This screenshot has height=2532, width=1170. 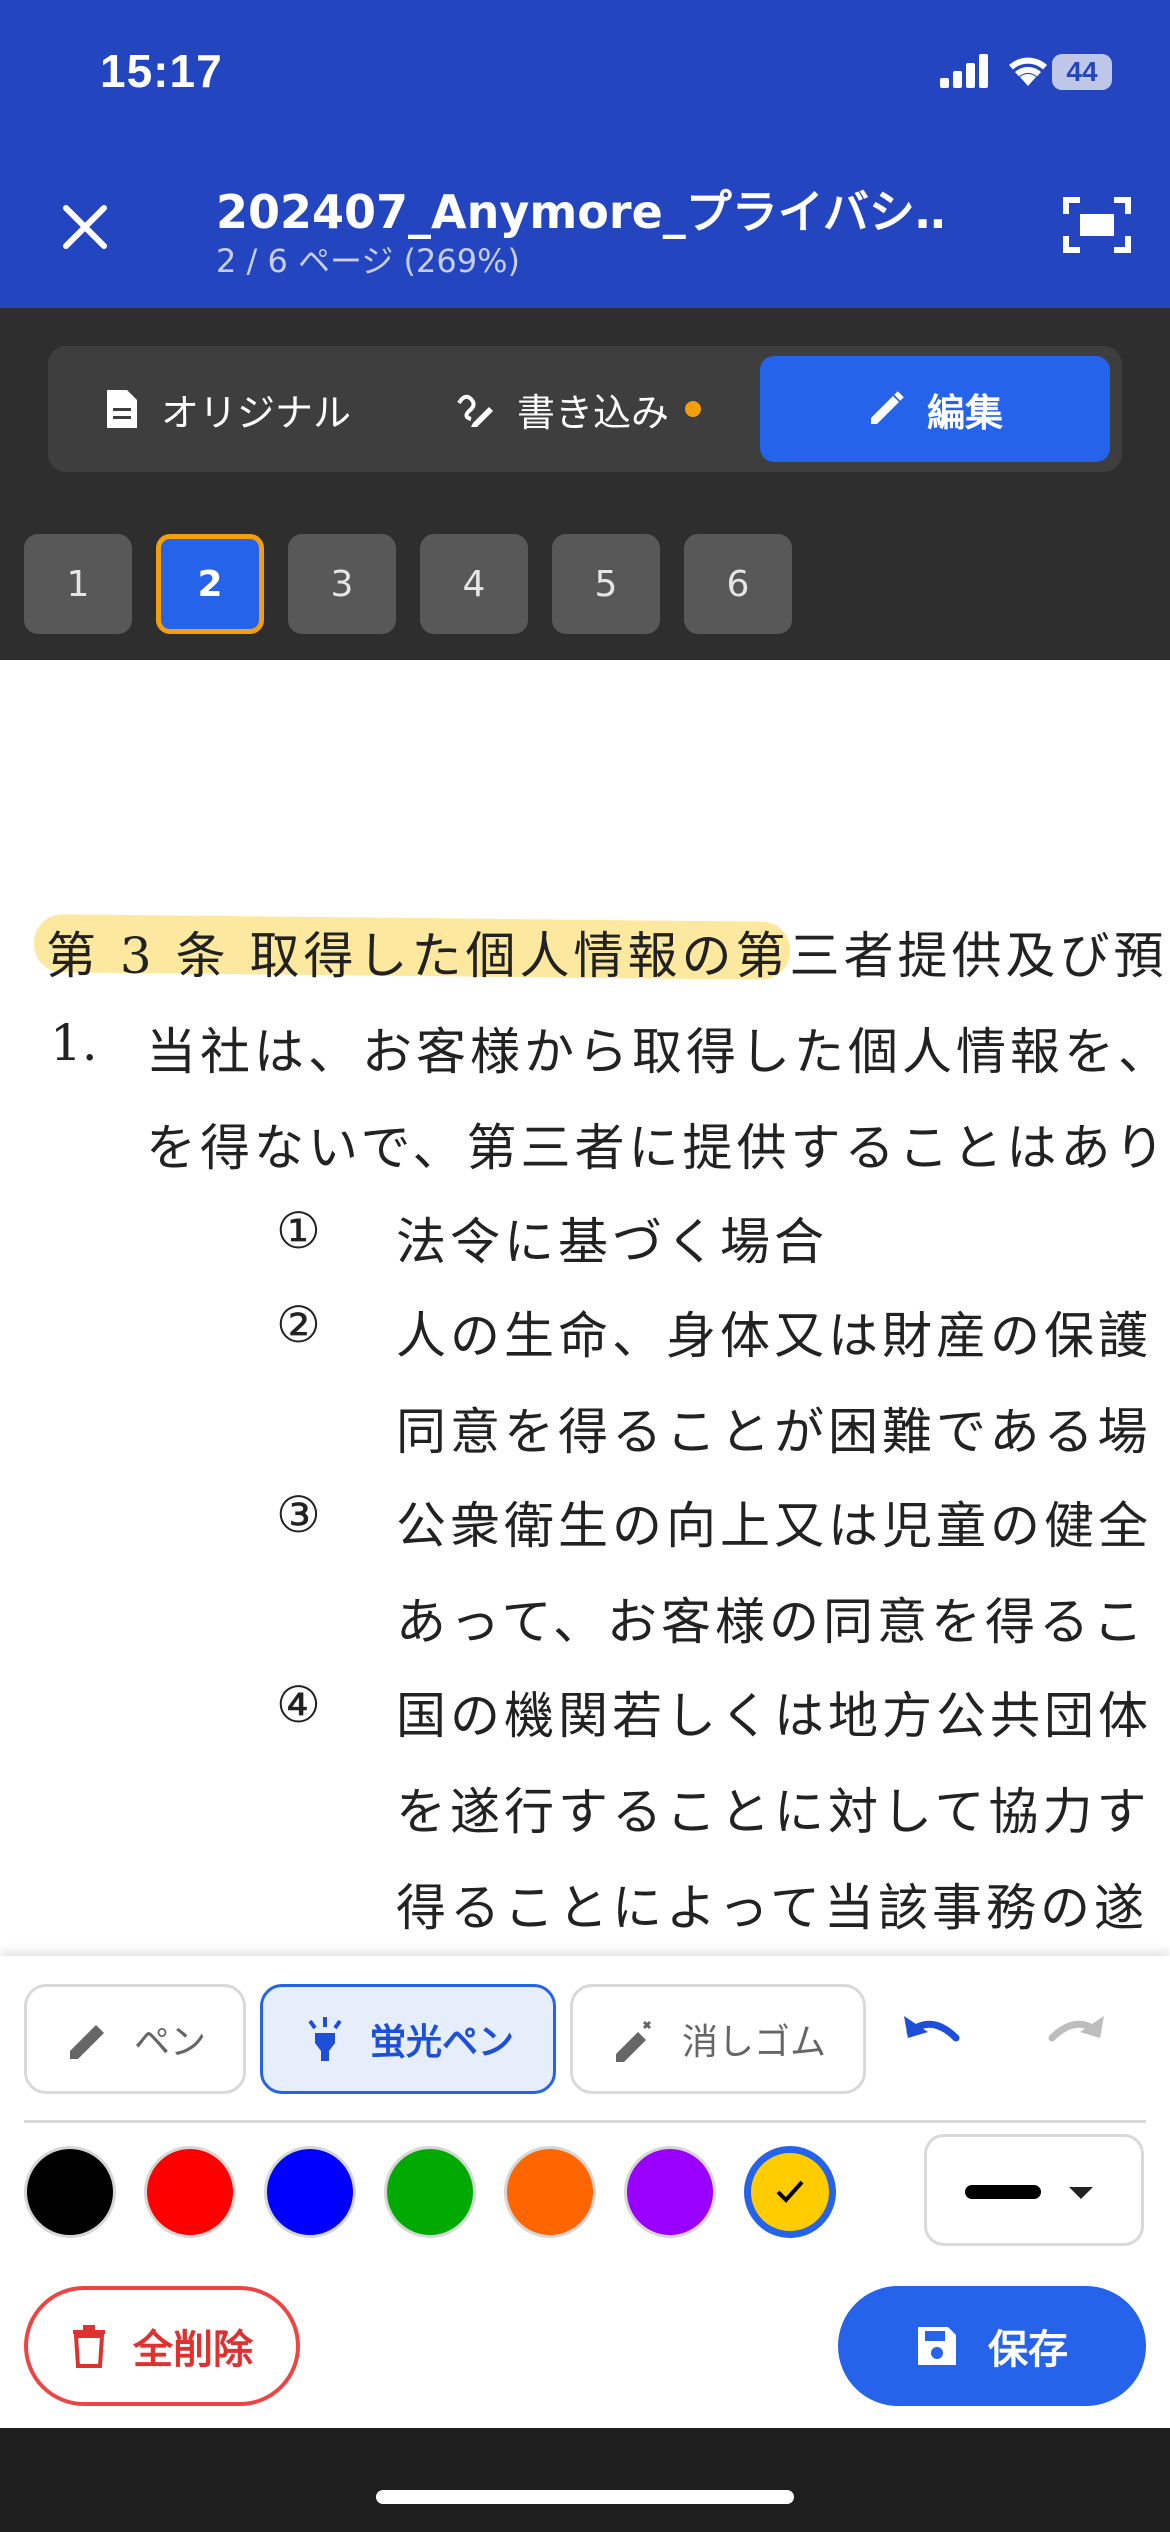 I want to click on save-icon, so click(x=937, y=2346).